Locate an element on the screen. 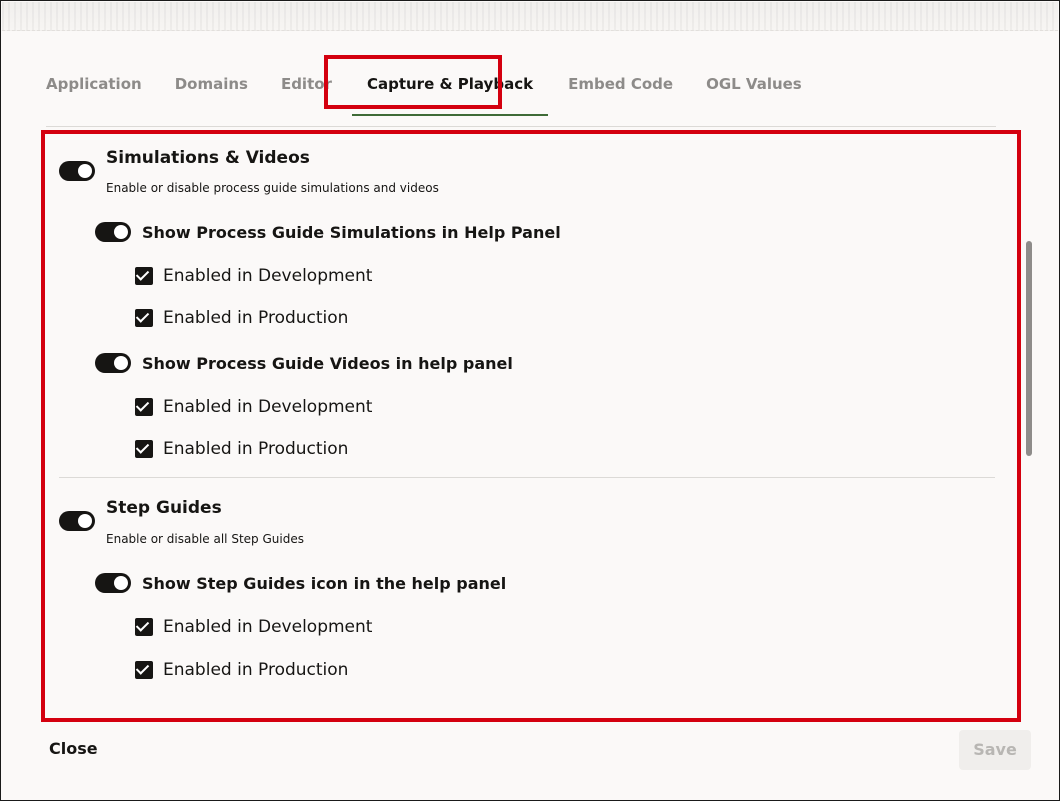  tabs-divider is located at coordinates (521, 126).